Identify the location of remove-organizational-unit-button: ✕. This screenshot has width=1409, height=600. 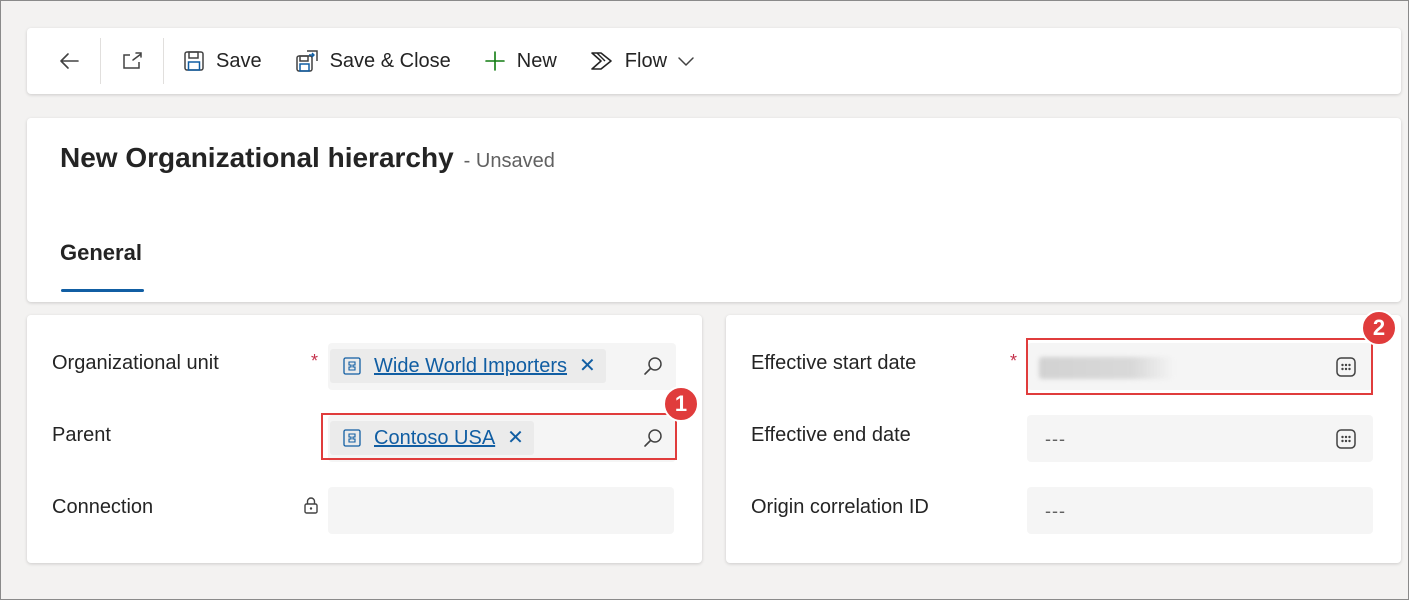
(587, 366).